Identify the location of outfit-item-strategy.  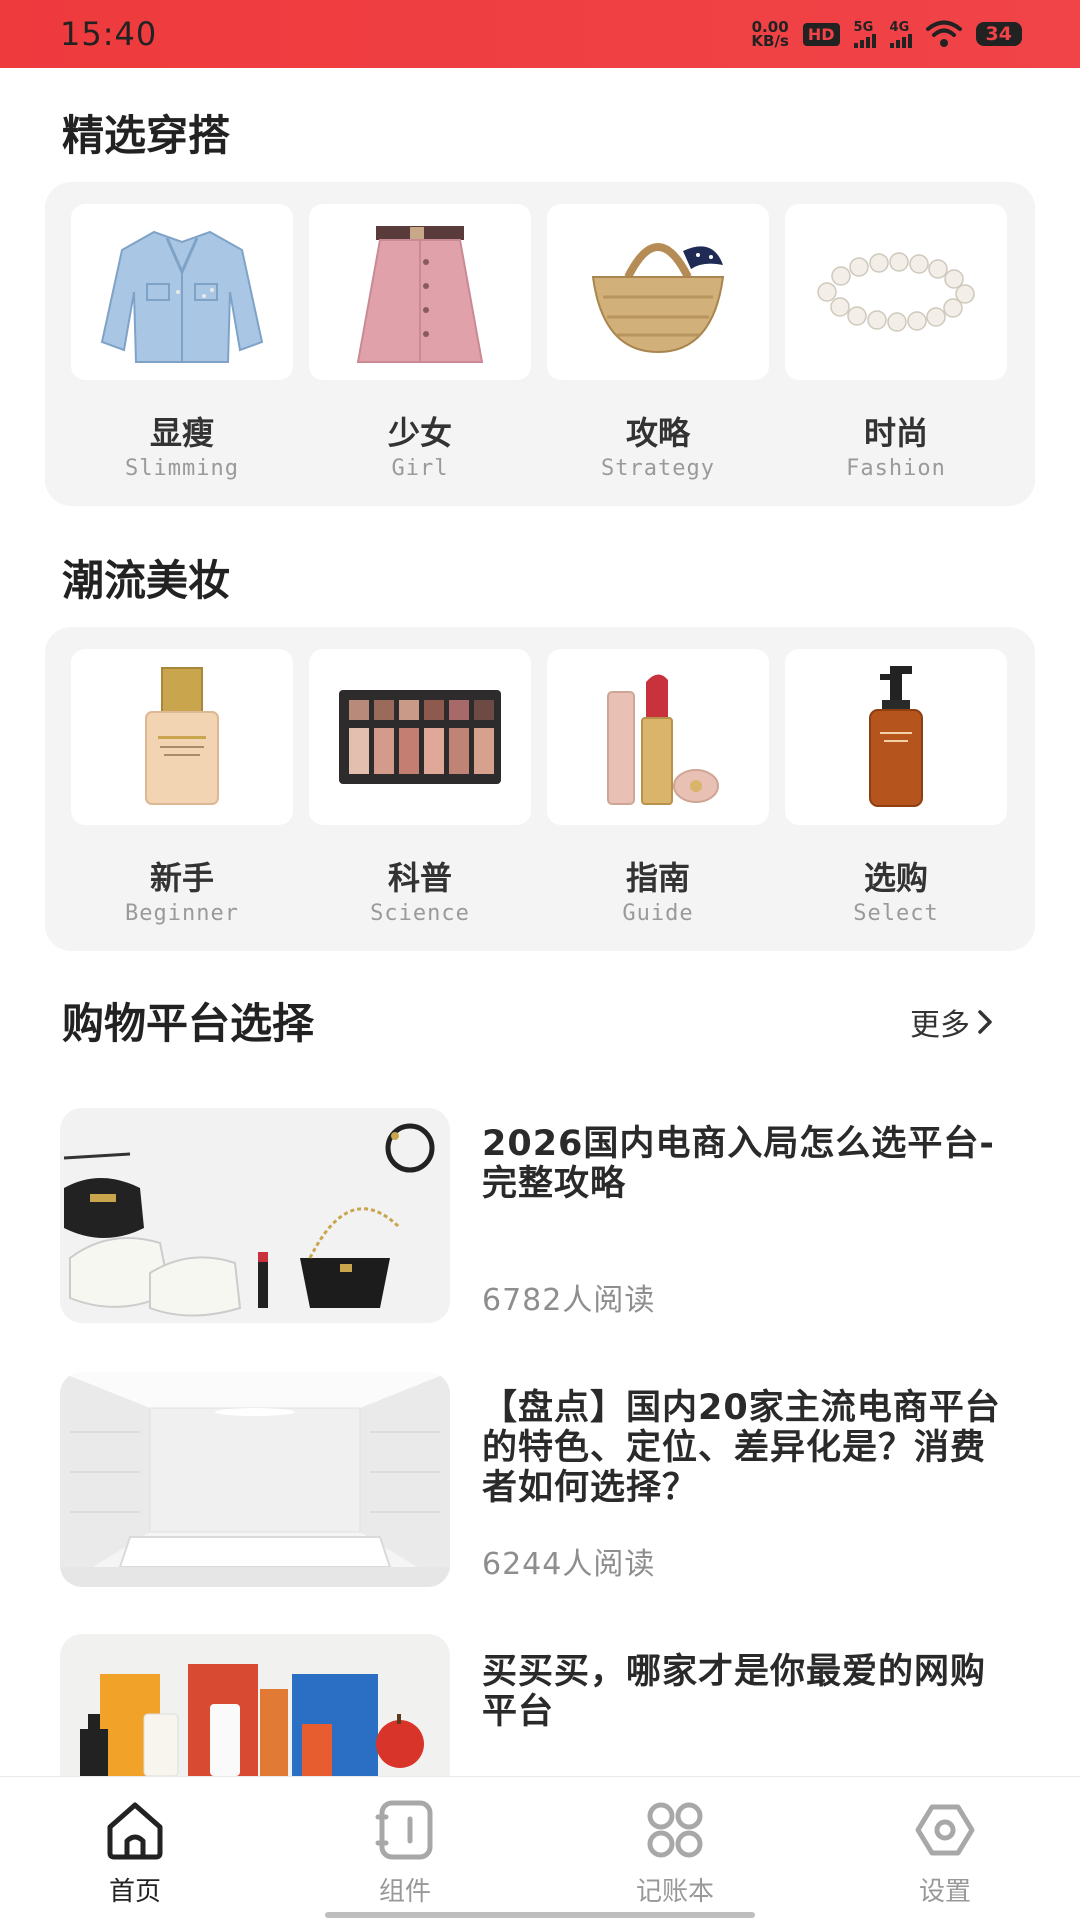
(658, 292).